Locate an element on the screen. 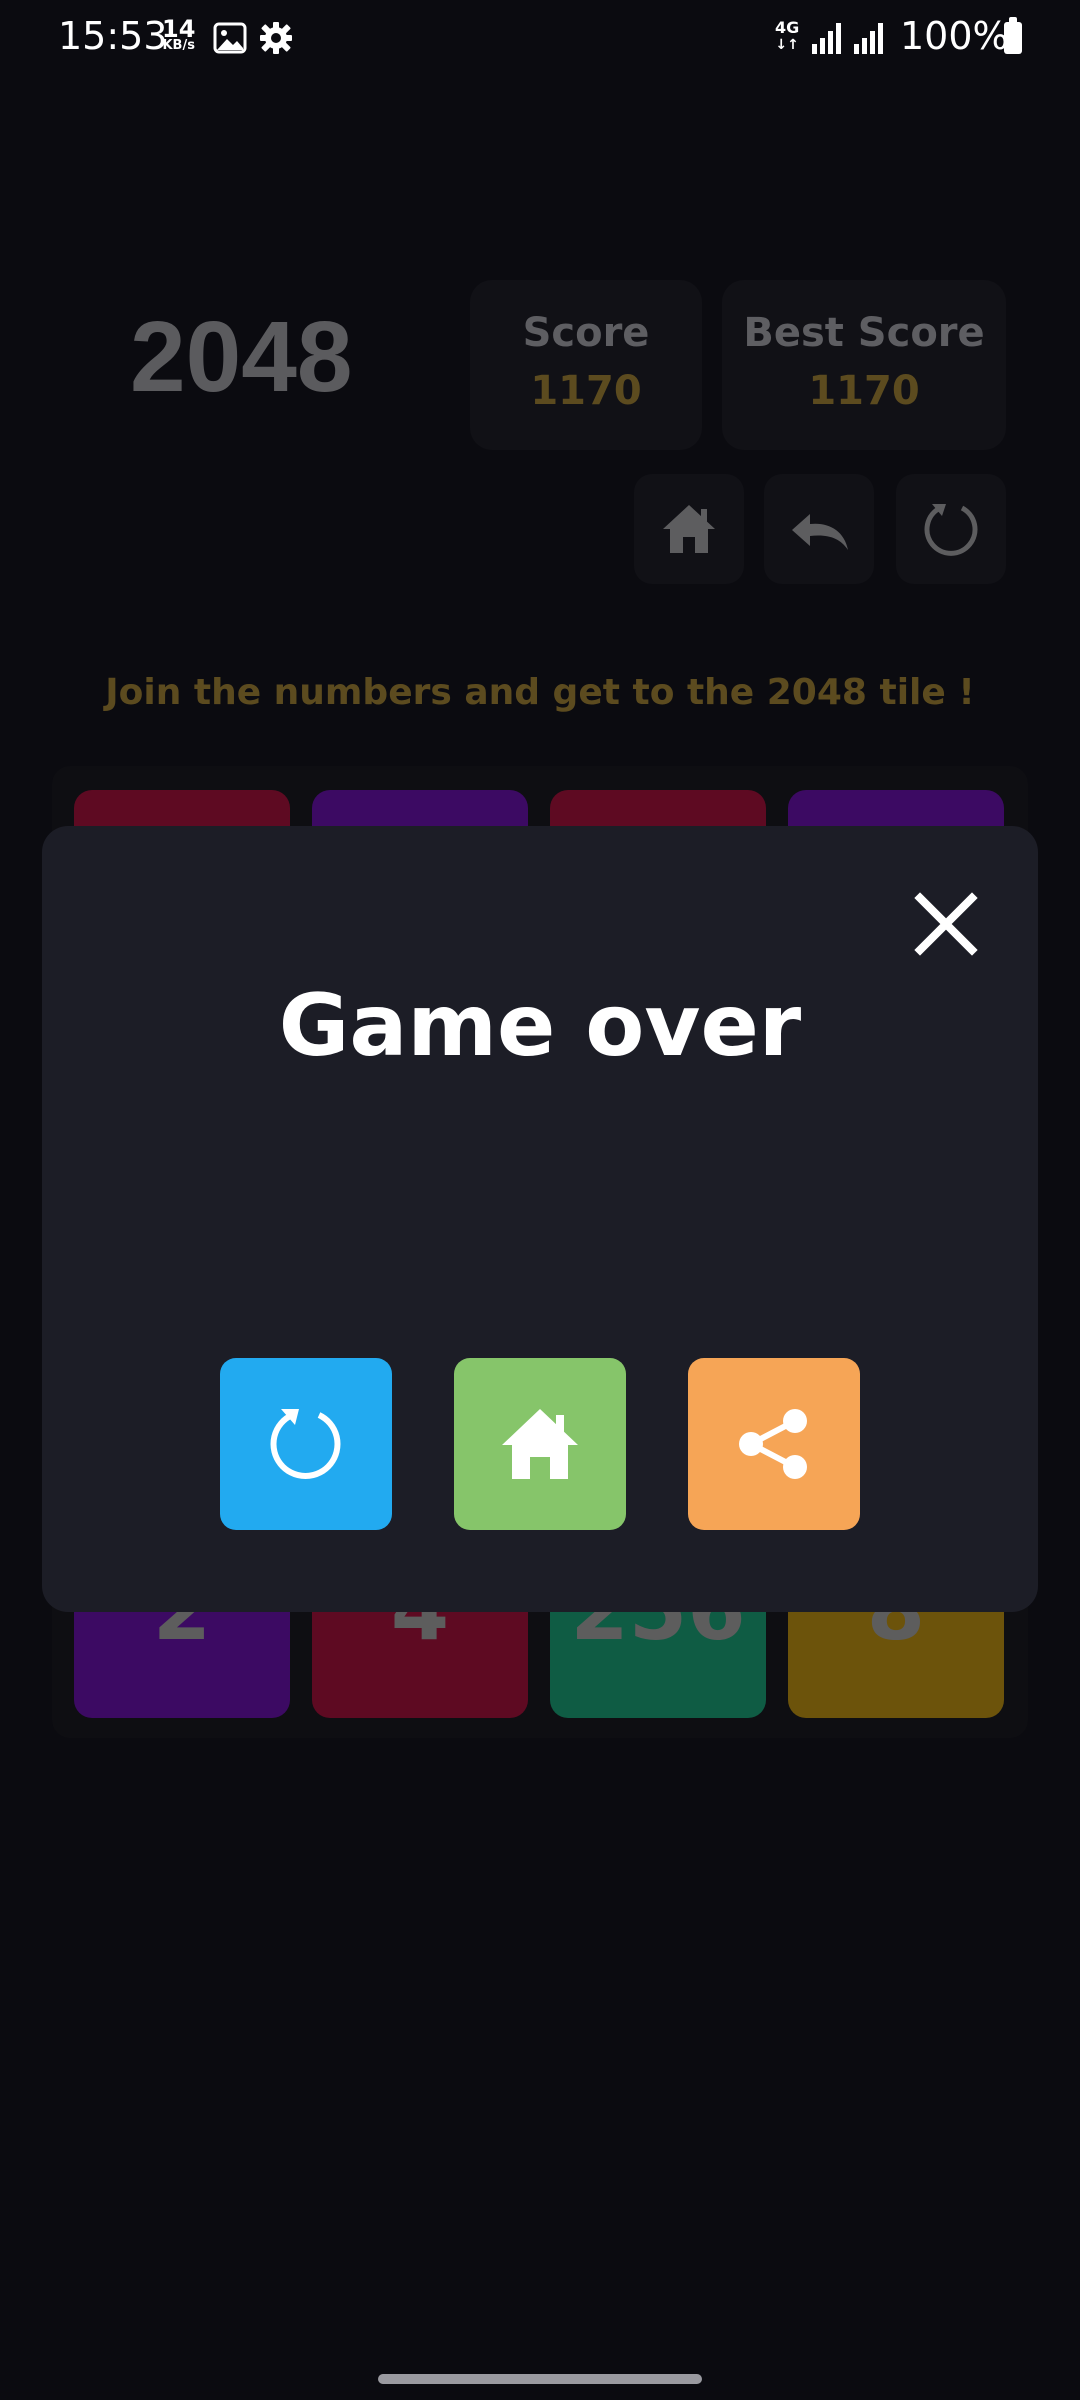  home-button is located at coordinates (689, 529).